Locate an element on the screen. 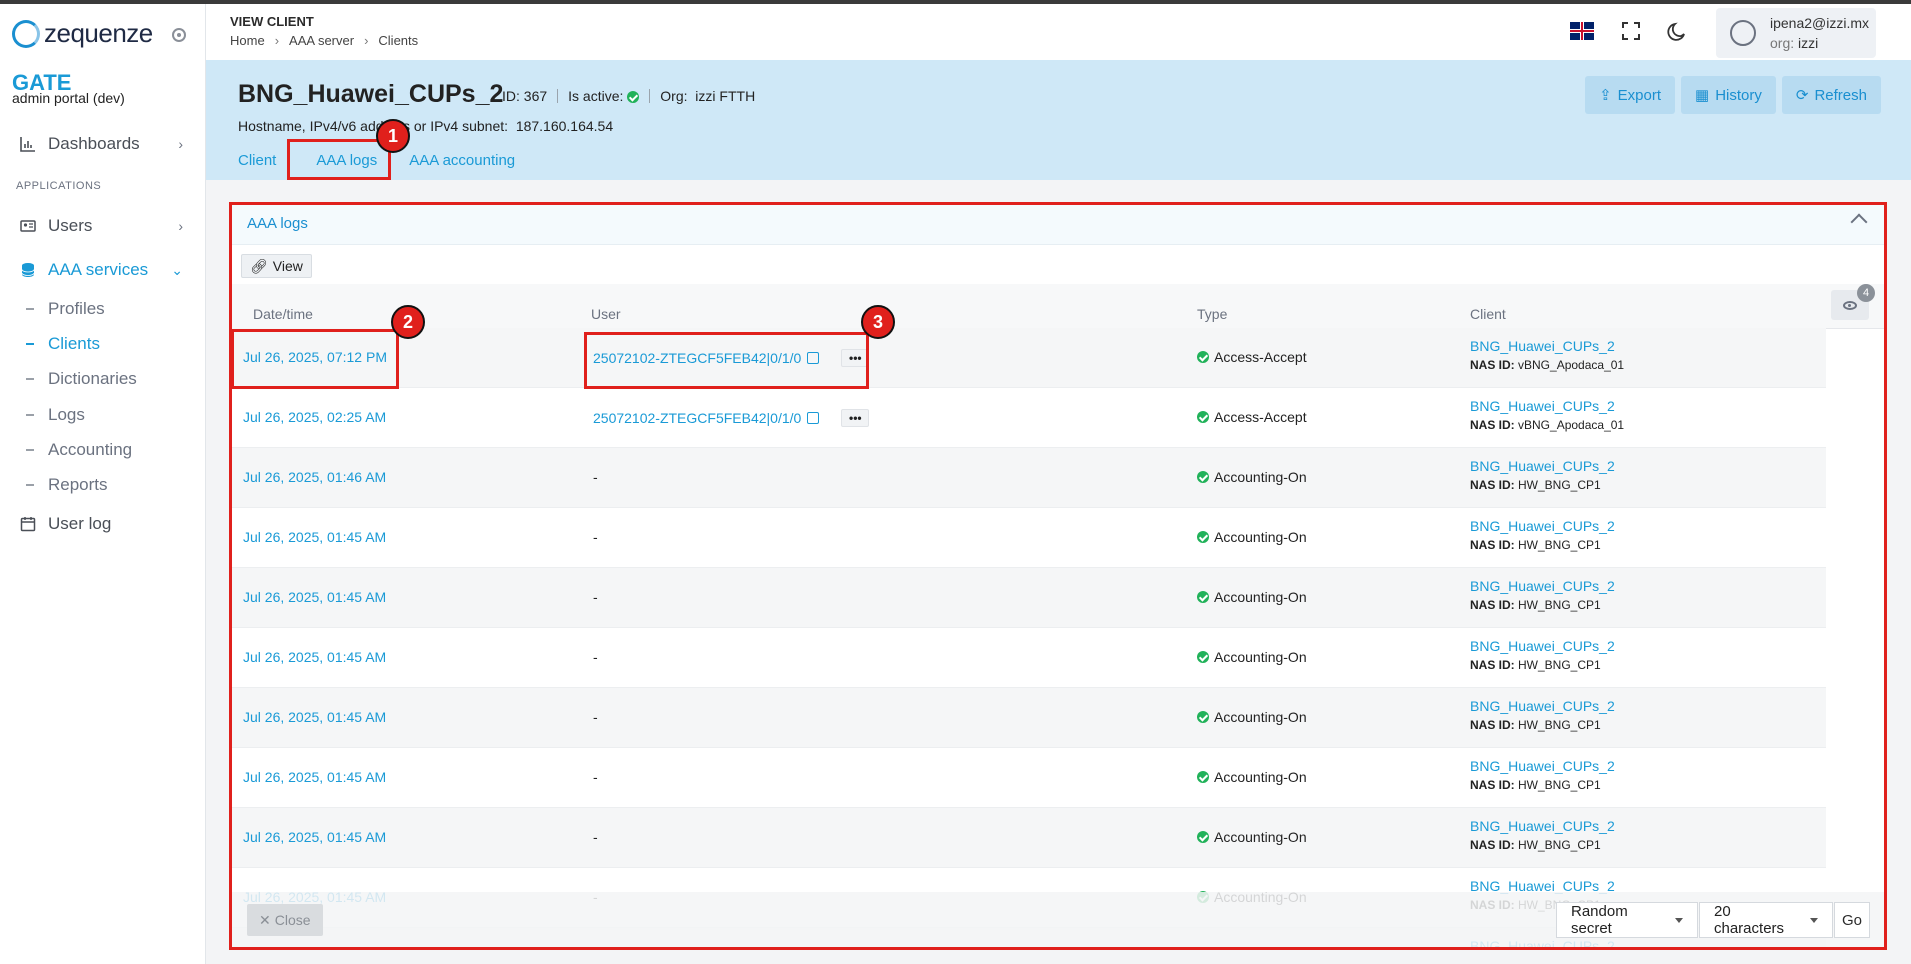 The width and height of the screenshot is (1911, 964). bullet-dash is located at coordinates (30, 450).